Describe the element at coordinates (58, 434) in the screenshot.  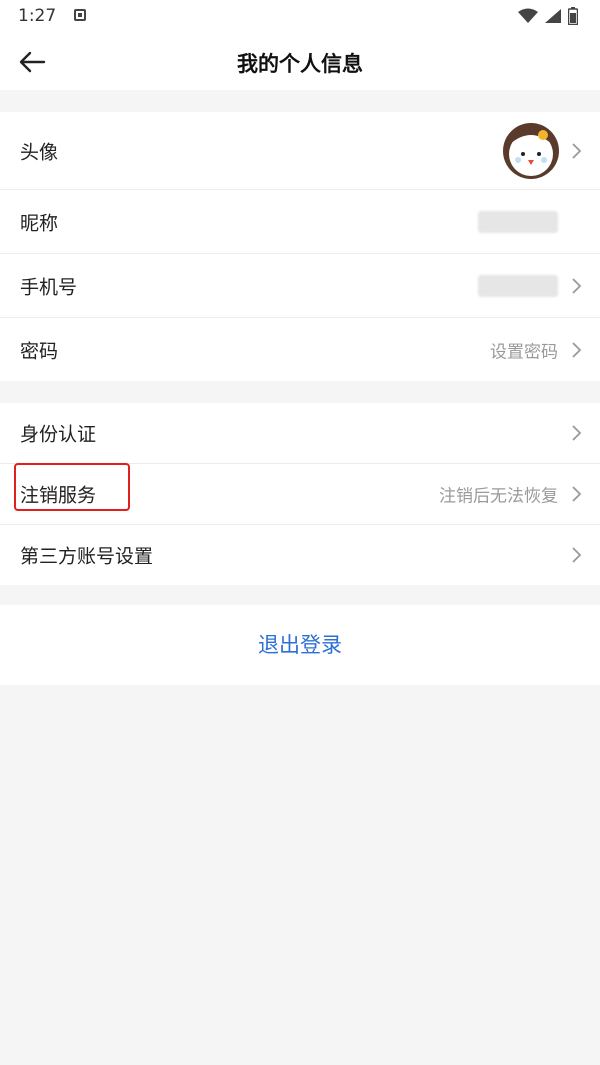
I see `identity-label: 身份认证` at that location.